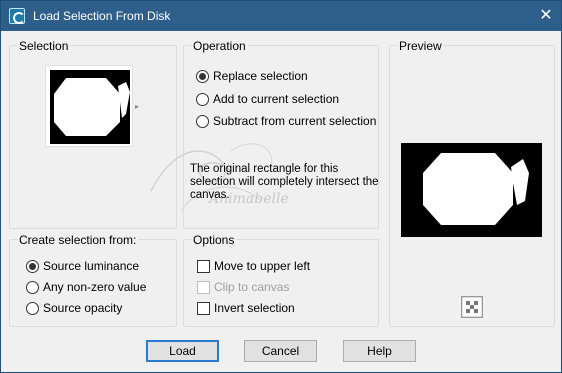 This screenshot has width=562, height=373. Describe the element at coordinates (44, 46) in the screenshot. I see `selection-group-label: Selection` at that location.